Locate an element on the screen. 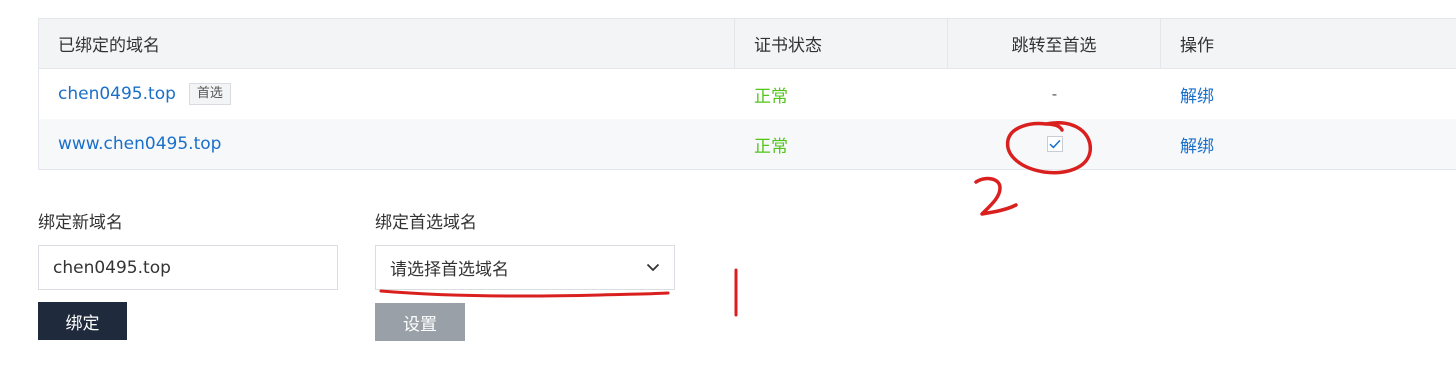  chevron-down-icon is located at coordinates (653, 267).